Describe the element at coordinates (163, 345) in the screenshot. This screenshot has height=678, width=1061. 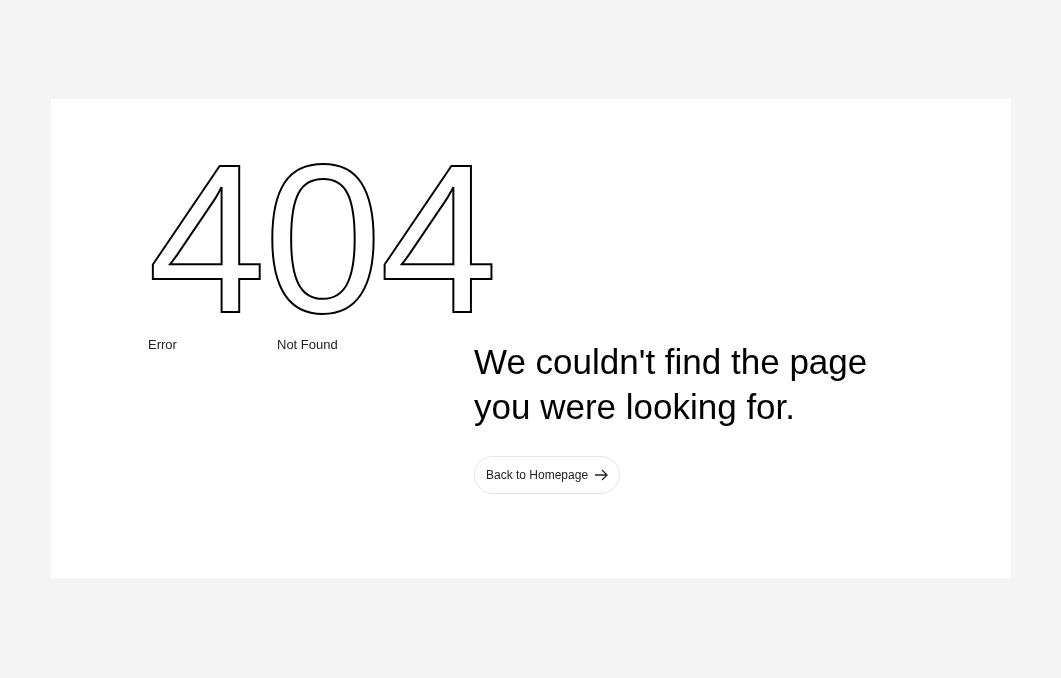
I see `caption-label: Error` at that location.